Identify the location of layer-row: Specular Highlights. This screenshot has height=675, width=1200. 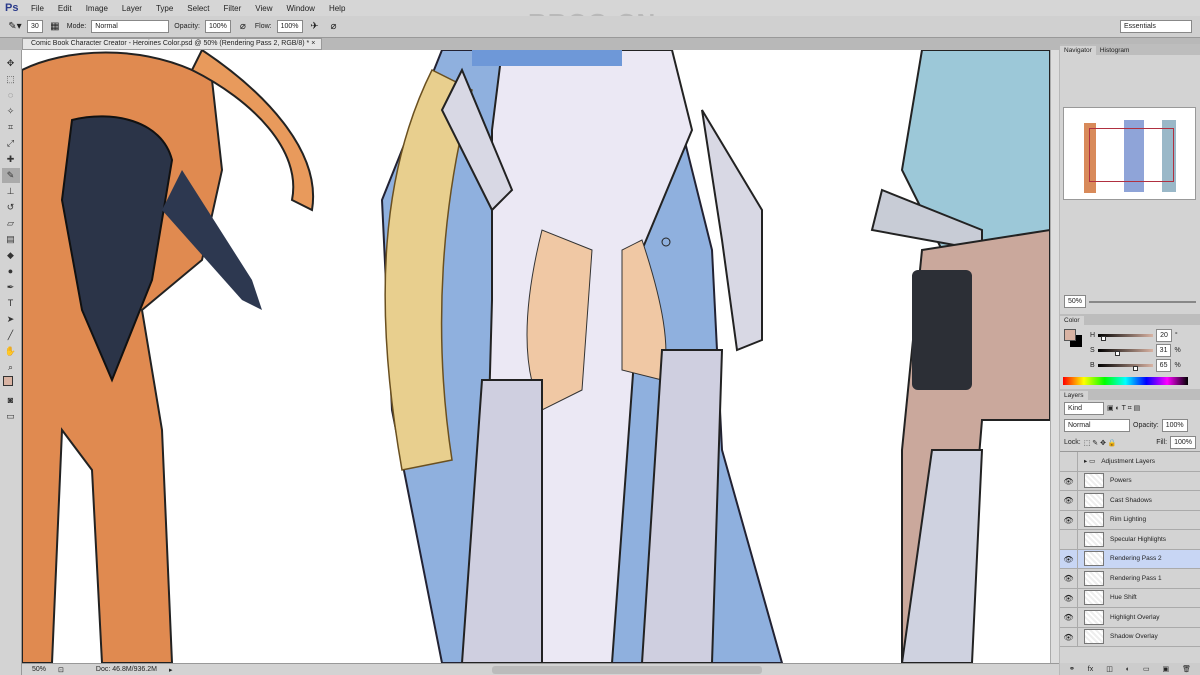
(1130, 540).